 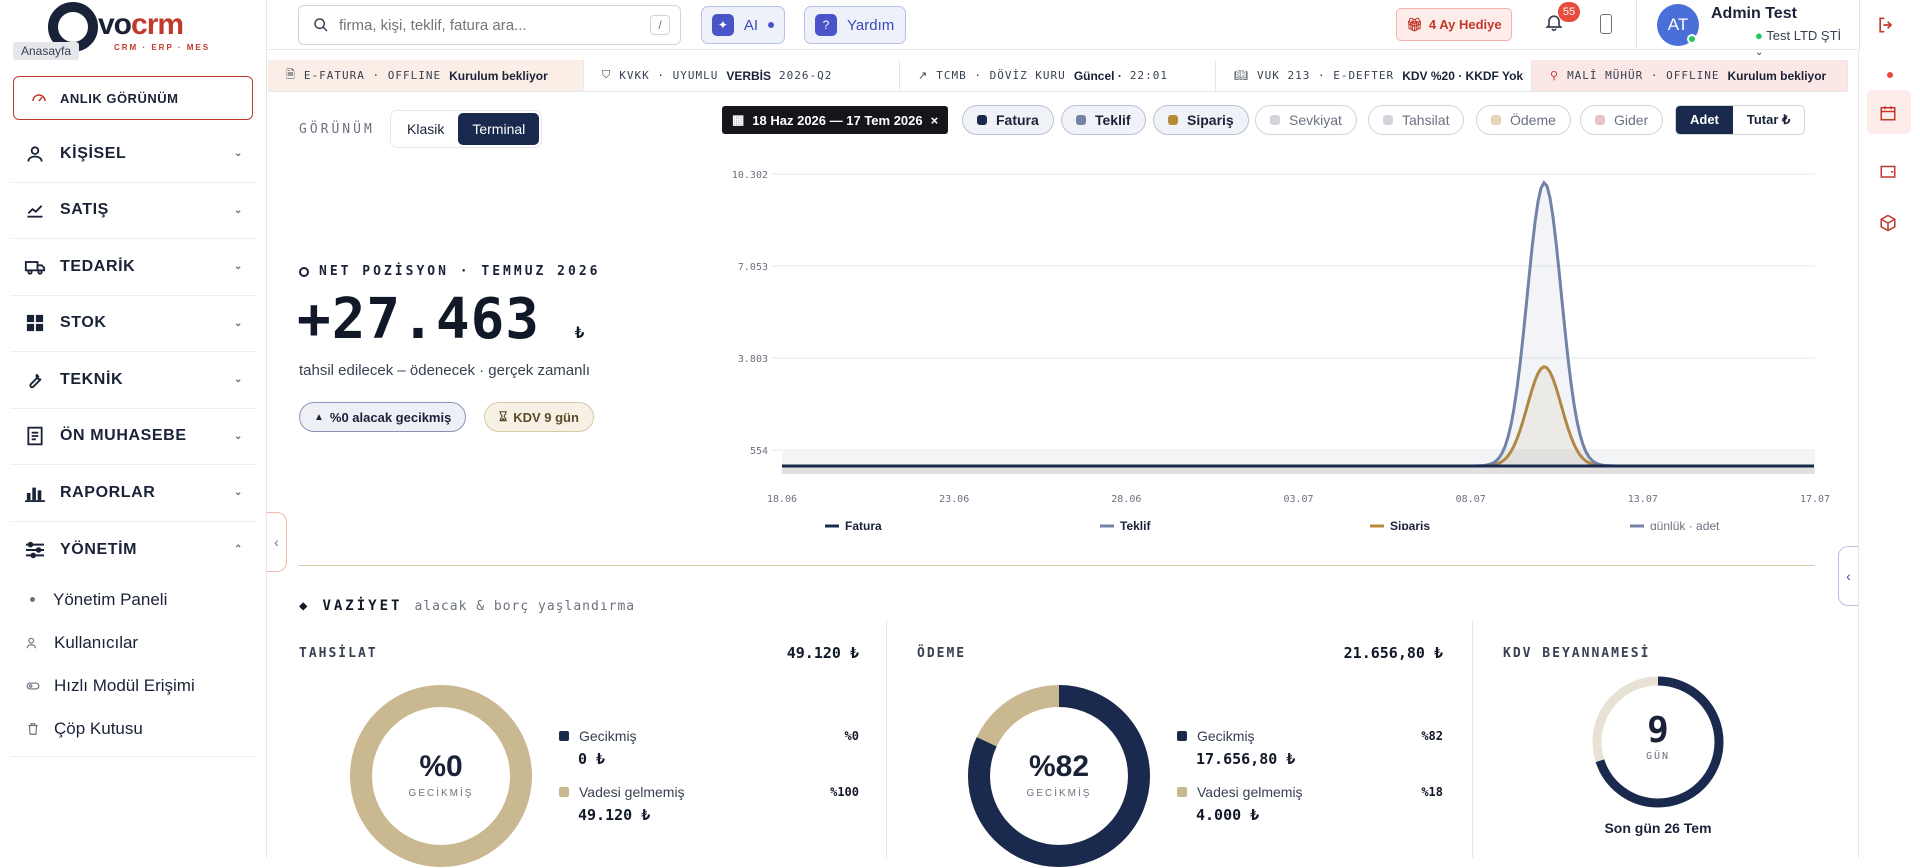 I want to click on kdv-days-value: 9, so click(x=1658, y=730).